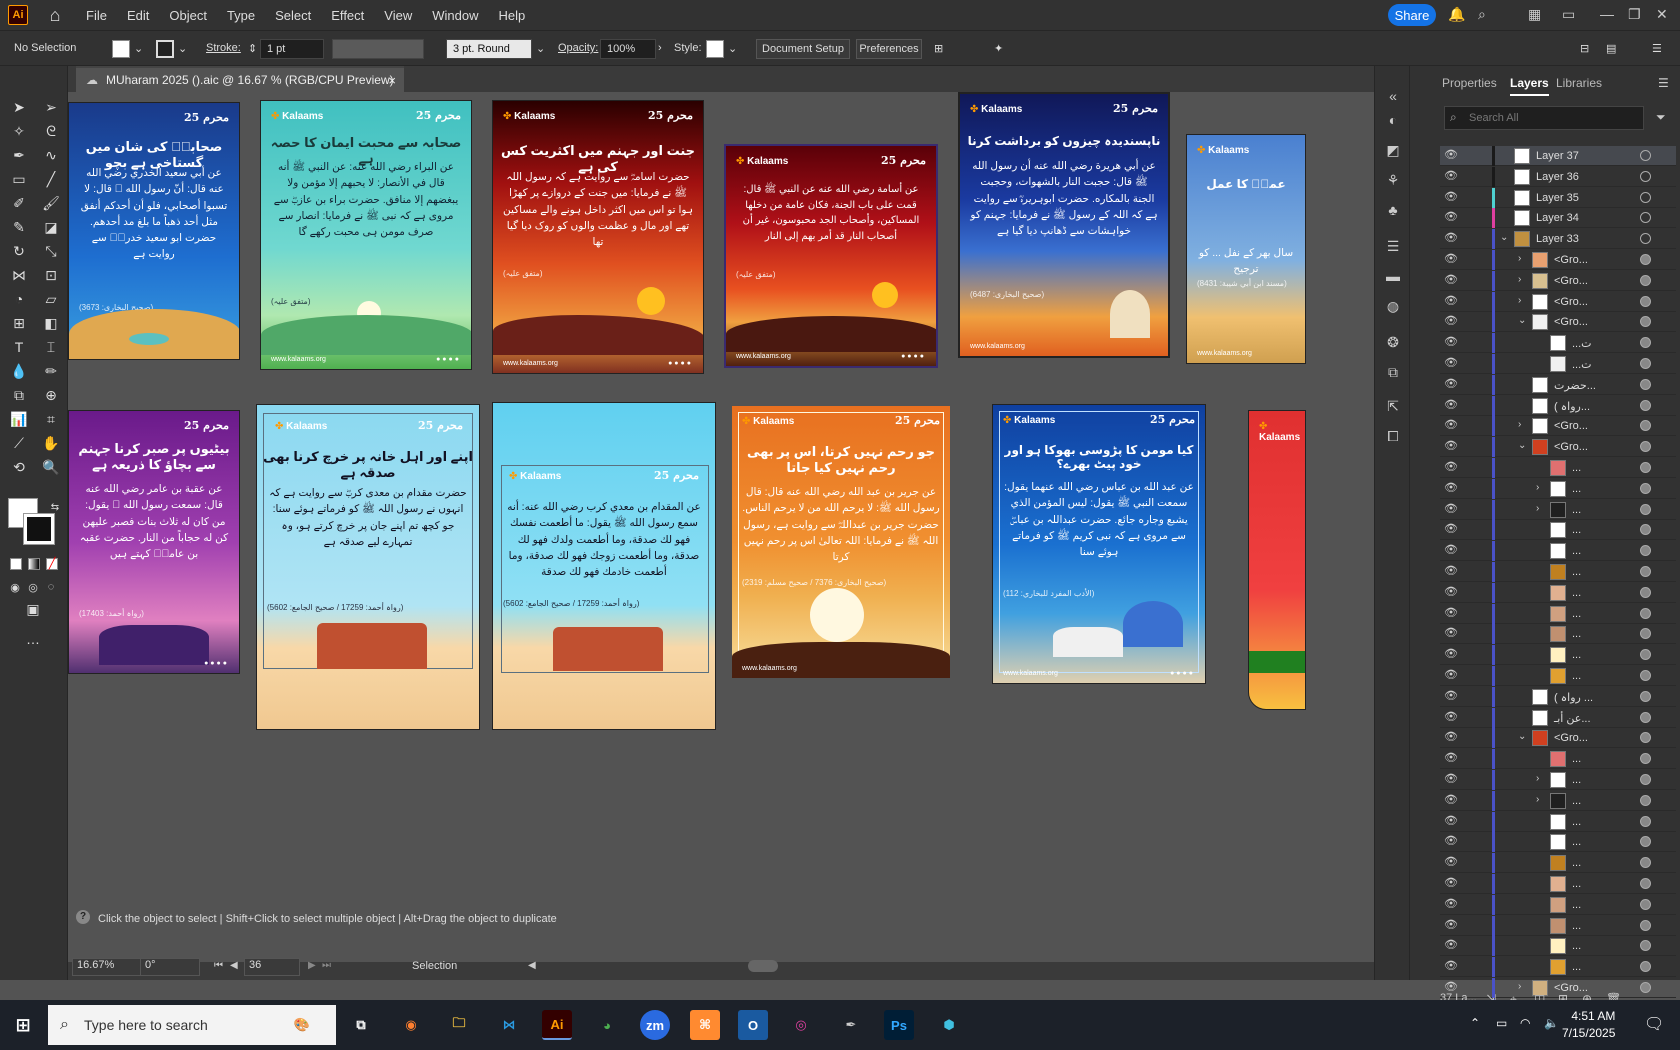 The width and height of the screenshot is (1680, 1050). Describe the element at coordinates (753, 1025) in the screenshot. I see `outlook-icon: O` at that location.